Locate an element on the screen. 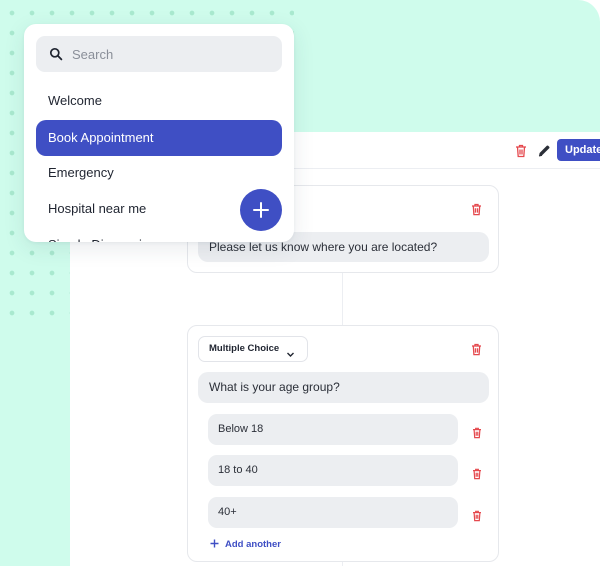 The width and height of the screenshot is (600, 566). sidebar-item-welcome: Welcome is located at coordinates (159, 101).